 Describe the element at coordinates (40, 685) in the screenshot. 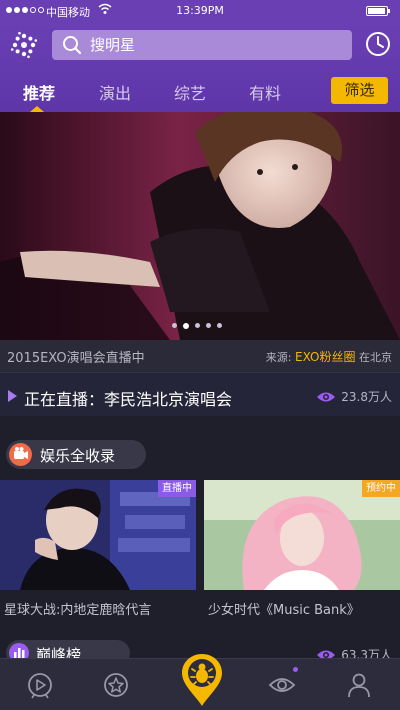

I see `play-circle-icon` at that location.